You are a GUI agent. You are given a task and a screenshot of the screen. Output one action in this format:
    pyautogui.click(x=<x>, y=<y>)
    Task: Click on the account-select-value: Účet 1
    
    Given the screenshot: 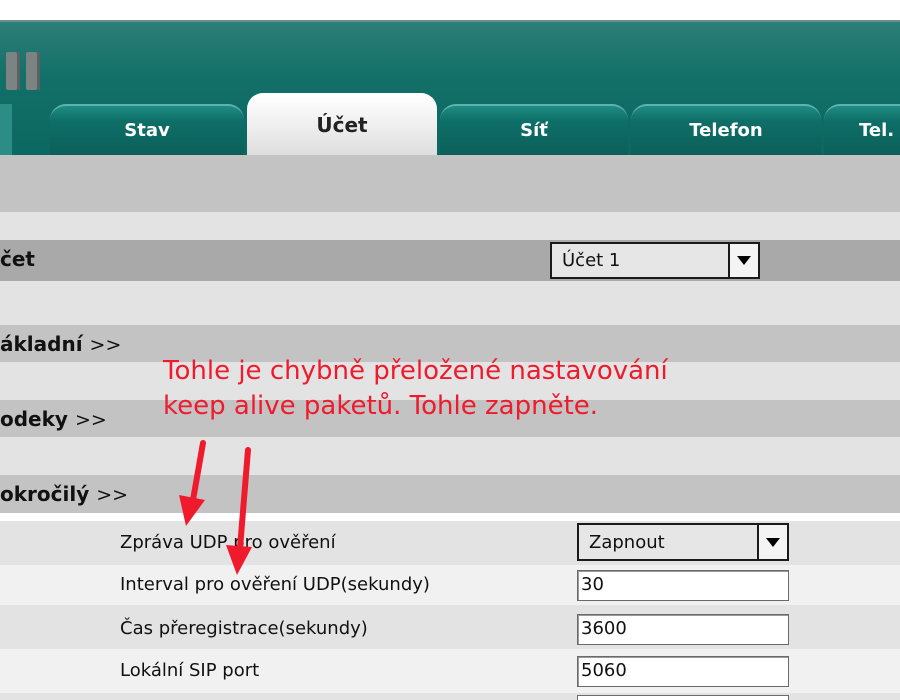 What is the action you would take?
    pyautogui.click(x=591, y=260)
    